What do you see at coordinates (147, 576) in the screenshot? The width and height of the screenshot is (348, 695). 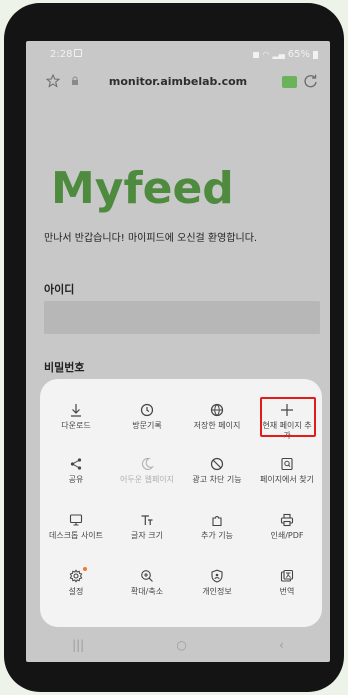 I see `zoom-icon` at bounding box center [147, 576].